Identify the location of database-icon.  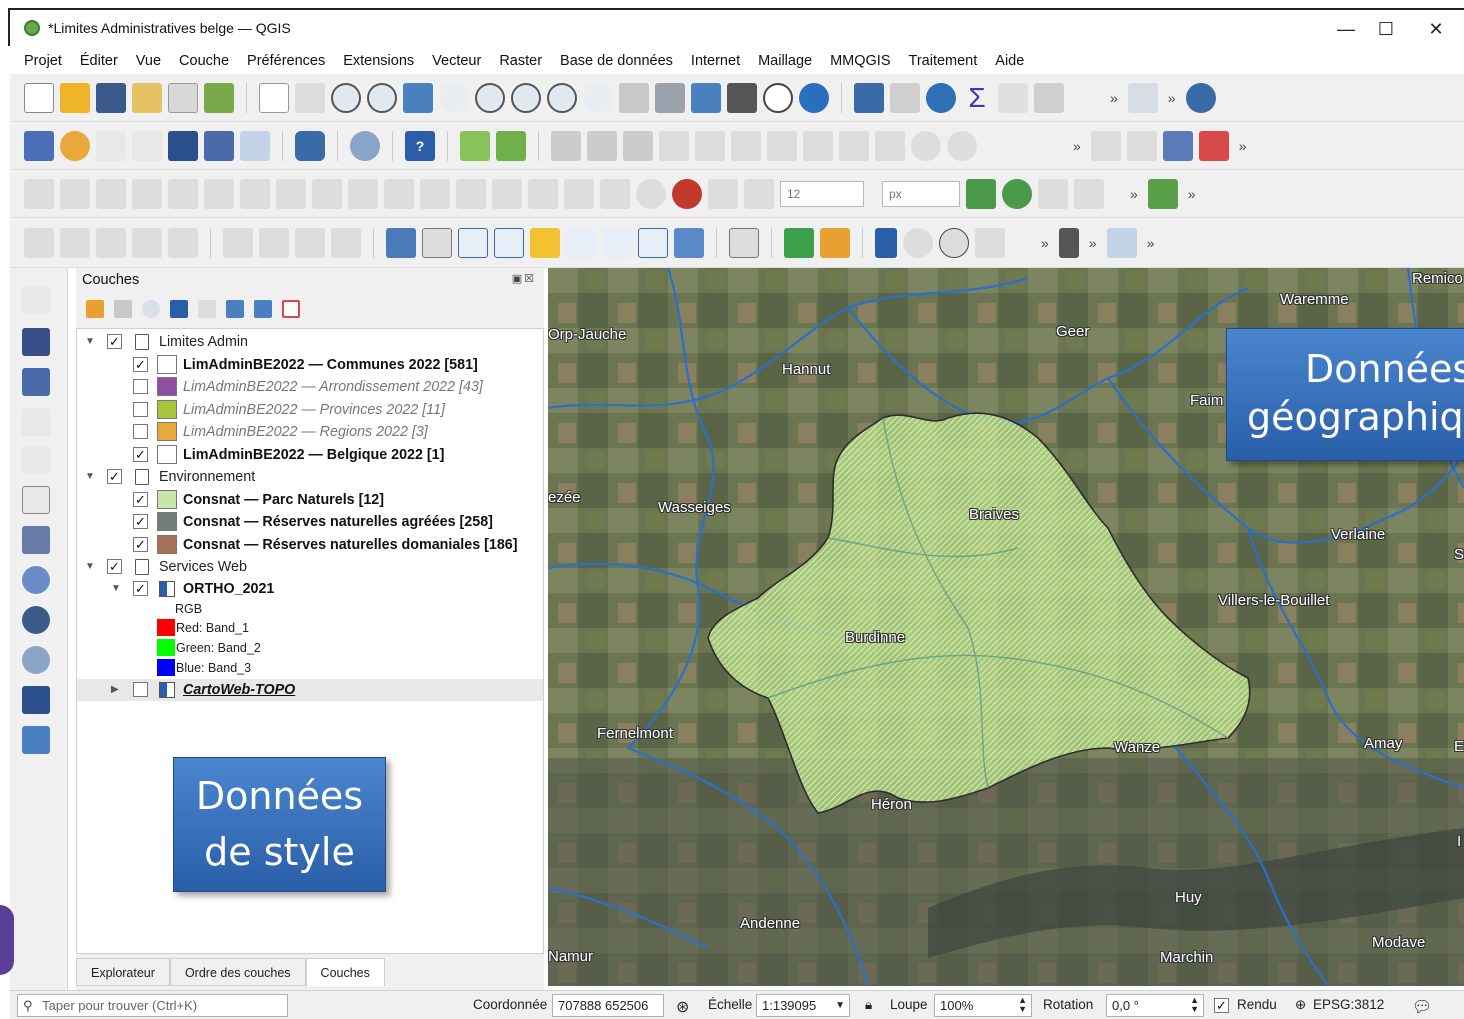
(310, 145).